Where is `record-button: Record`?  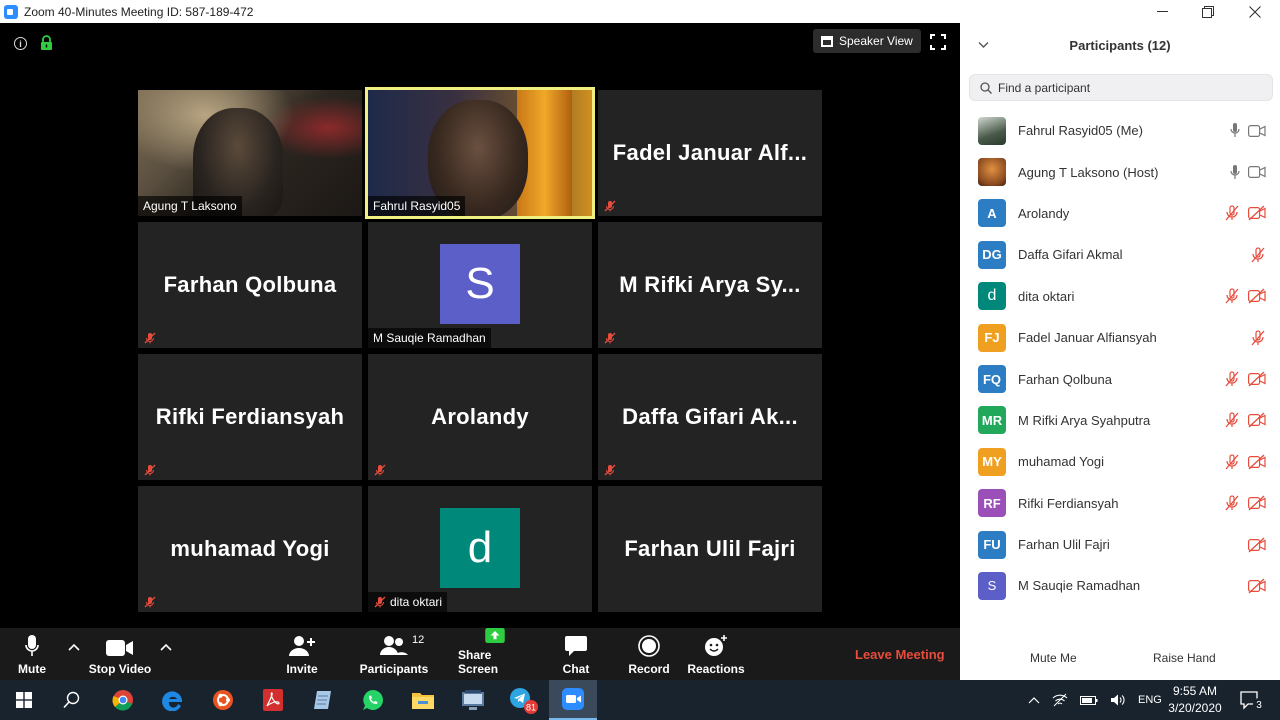
record-button: Record is located at coordinates (649, 654).